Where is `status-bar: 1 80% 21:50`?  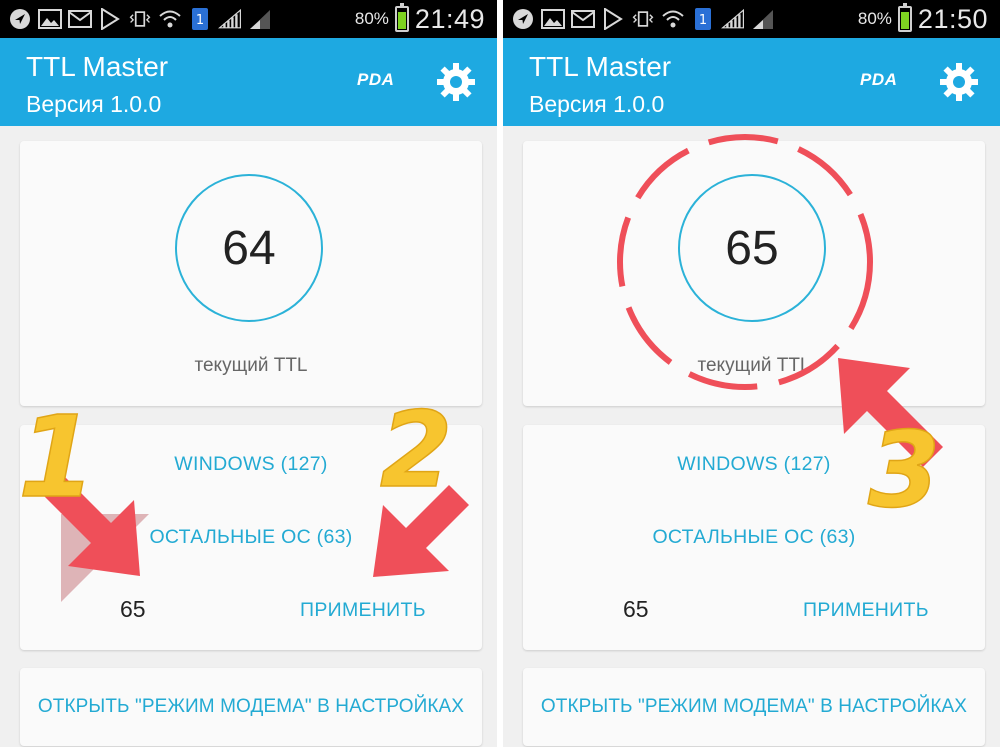
status-bar: 1 80% 21:50 is located at coordinates (751, 19).